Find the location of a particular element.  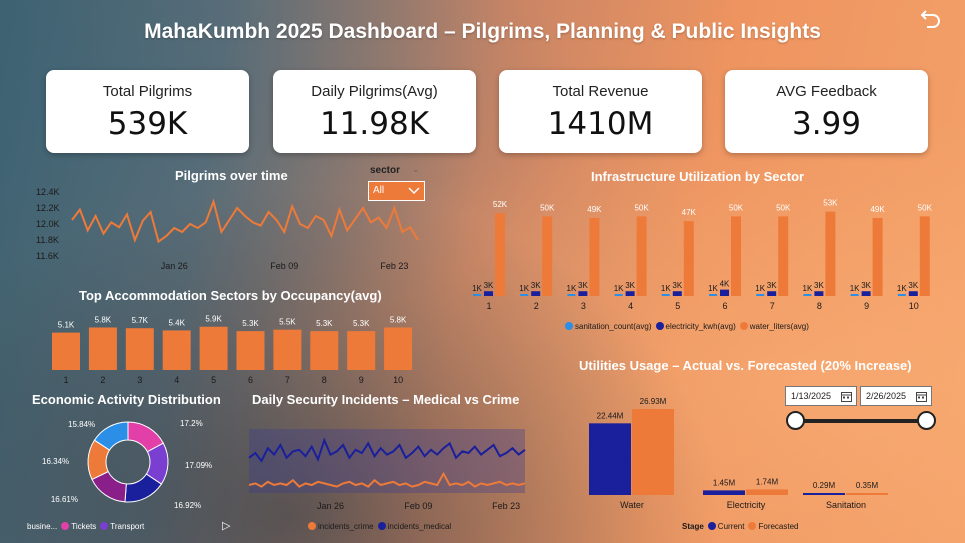

legend-item: electricity_kwh(avg) is located at coordinates (695, 326).